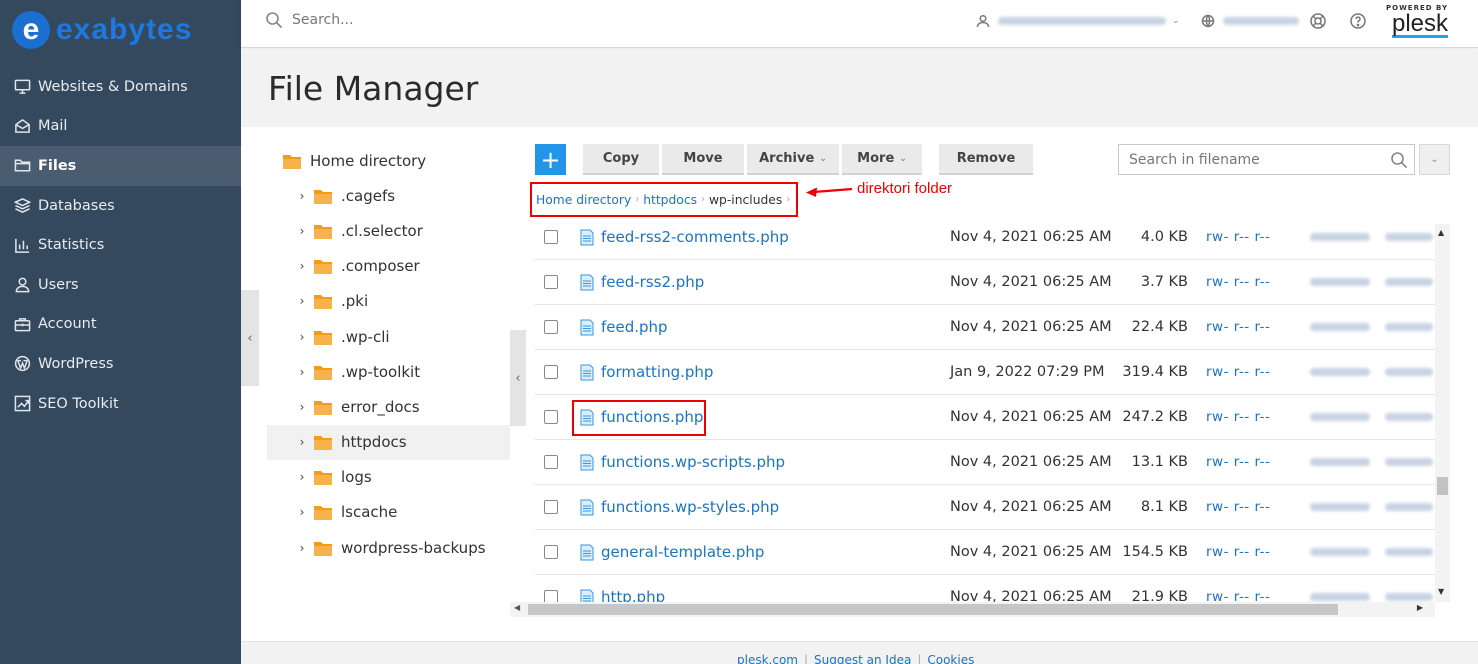  What do you see at coordinates (550, 159) in the screenshot?
I see `add-button: +` at bounding box center [550, 159].